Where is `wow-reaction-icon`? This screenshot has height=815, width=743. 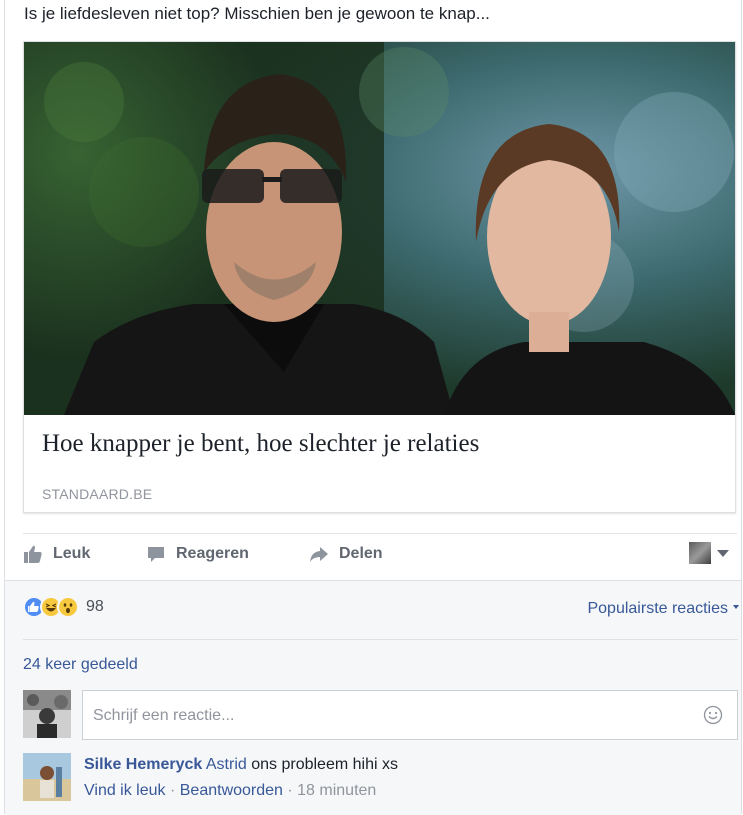 wow-reaction-icon is located at coordinates (68, 607).